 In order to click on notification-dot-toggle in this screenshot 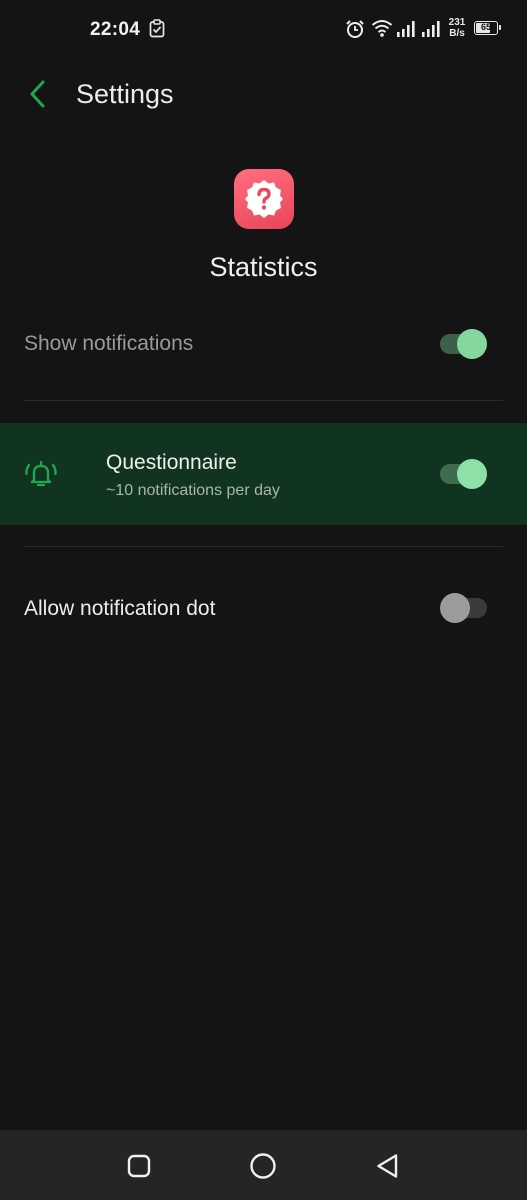, I will do `click(464, 608)`.